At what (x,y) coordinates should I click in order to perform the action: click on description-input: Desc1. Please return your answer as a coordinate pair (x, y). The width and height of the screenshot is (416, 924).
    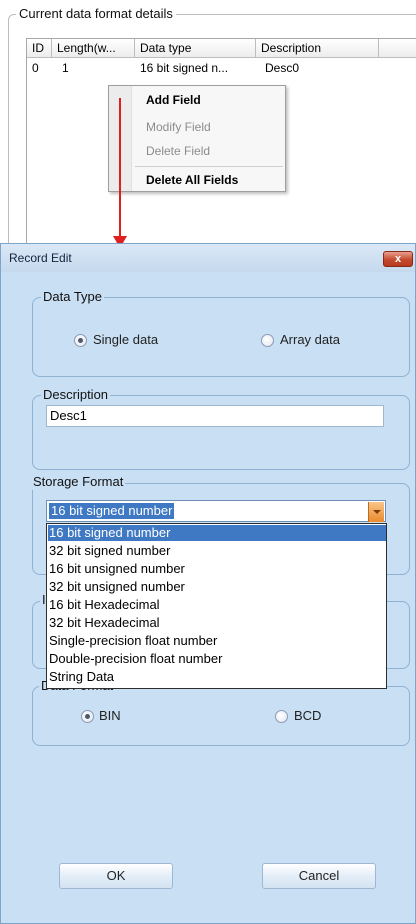
    Looking at the image, I should click on (215, 416).